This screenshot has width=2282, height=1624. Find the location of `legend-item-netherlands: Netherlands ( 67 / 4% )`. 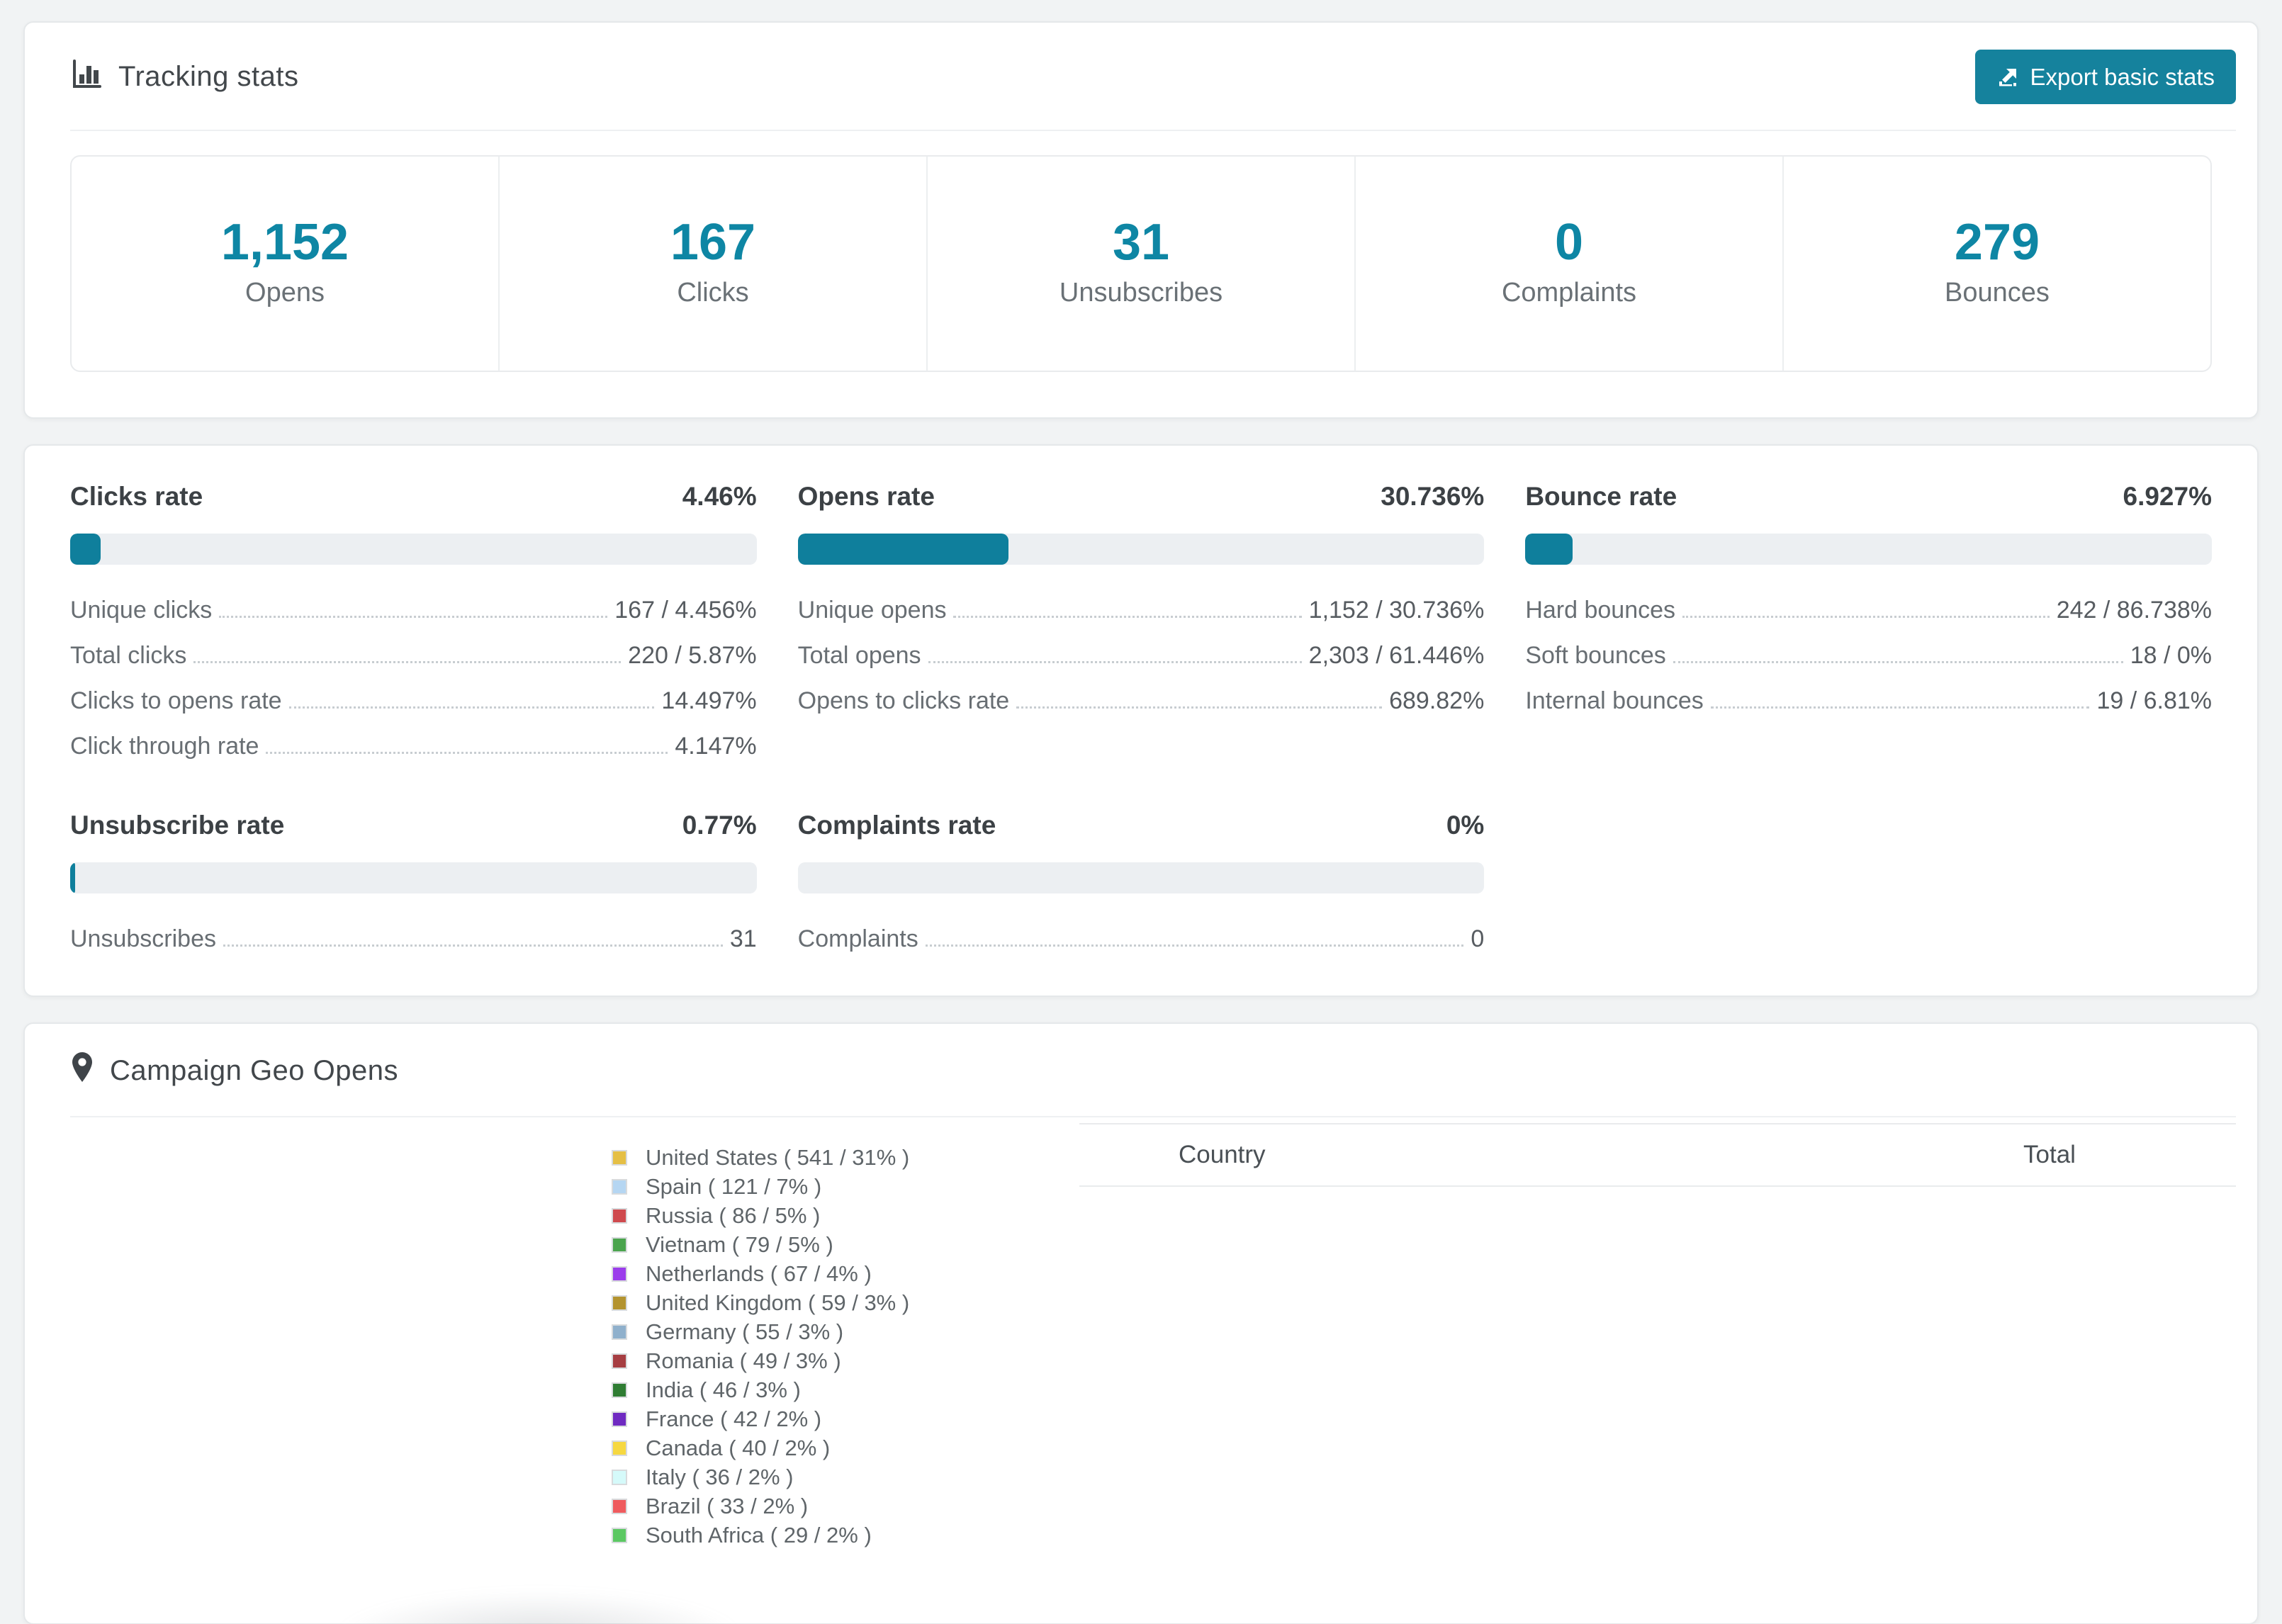

legend-item-netherlands: Netherlands ( 67 / 4% ) is located at coordinates (846, 1273).